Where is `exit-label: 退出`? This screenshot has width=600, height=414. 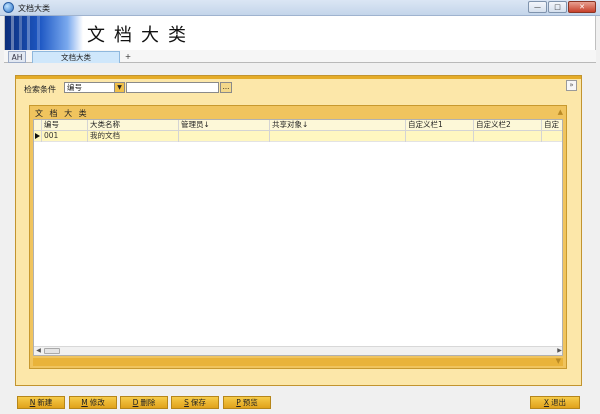
exit-label: 退出 is located at coordinates (559, 402).